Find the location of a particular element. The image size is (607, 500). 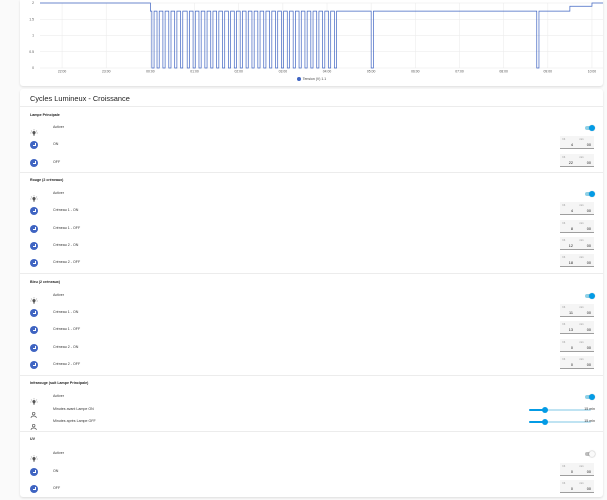

chart-legend: Tension (V) 1.1 is located at coordinates (311, 79).